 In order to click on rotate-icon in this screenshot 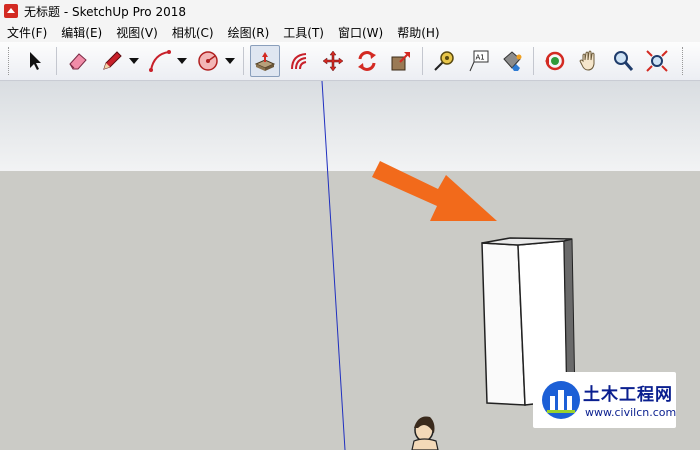, I will do `click(367, 61)`.